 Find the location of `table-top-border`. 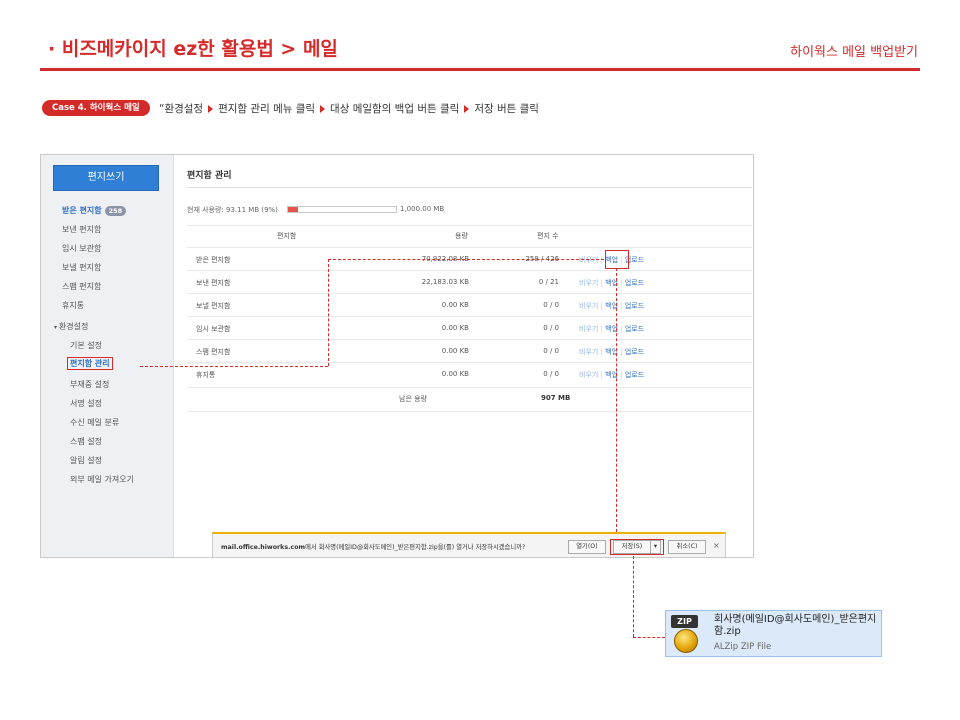

table-top-border is located at coordinates (469, 225).